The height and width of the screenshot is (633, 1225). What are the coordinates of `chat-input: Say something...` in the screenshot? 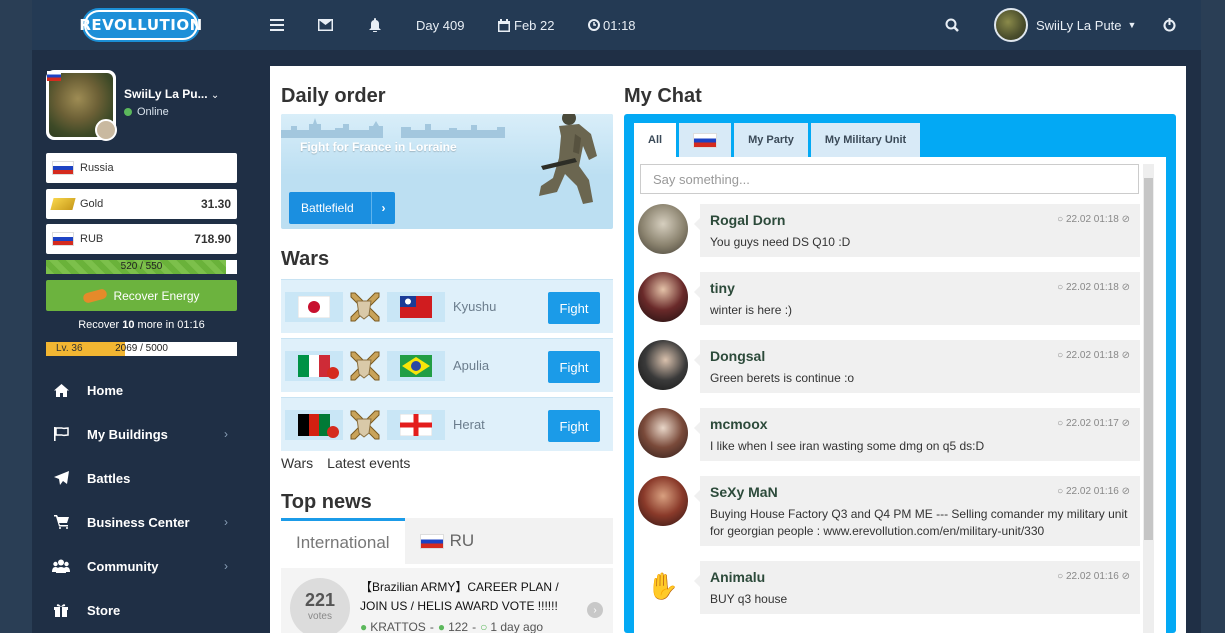 It's located at (889, 179).